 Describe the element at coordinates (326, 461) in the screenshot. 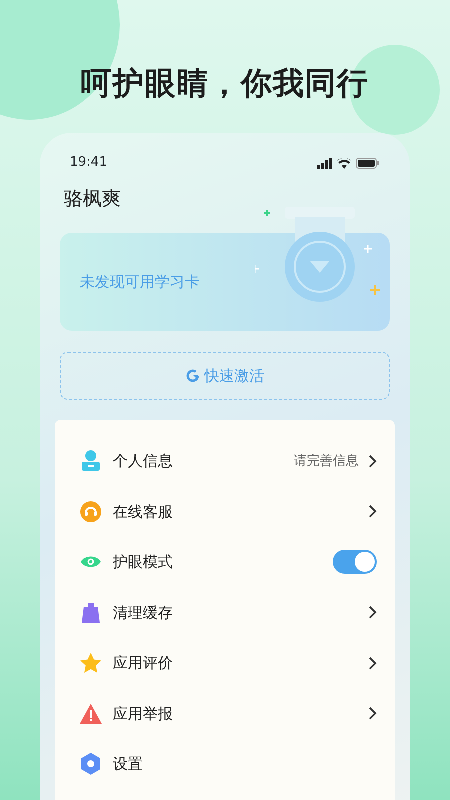

I see `menu-value: 请完善信息` at that location.